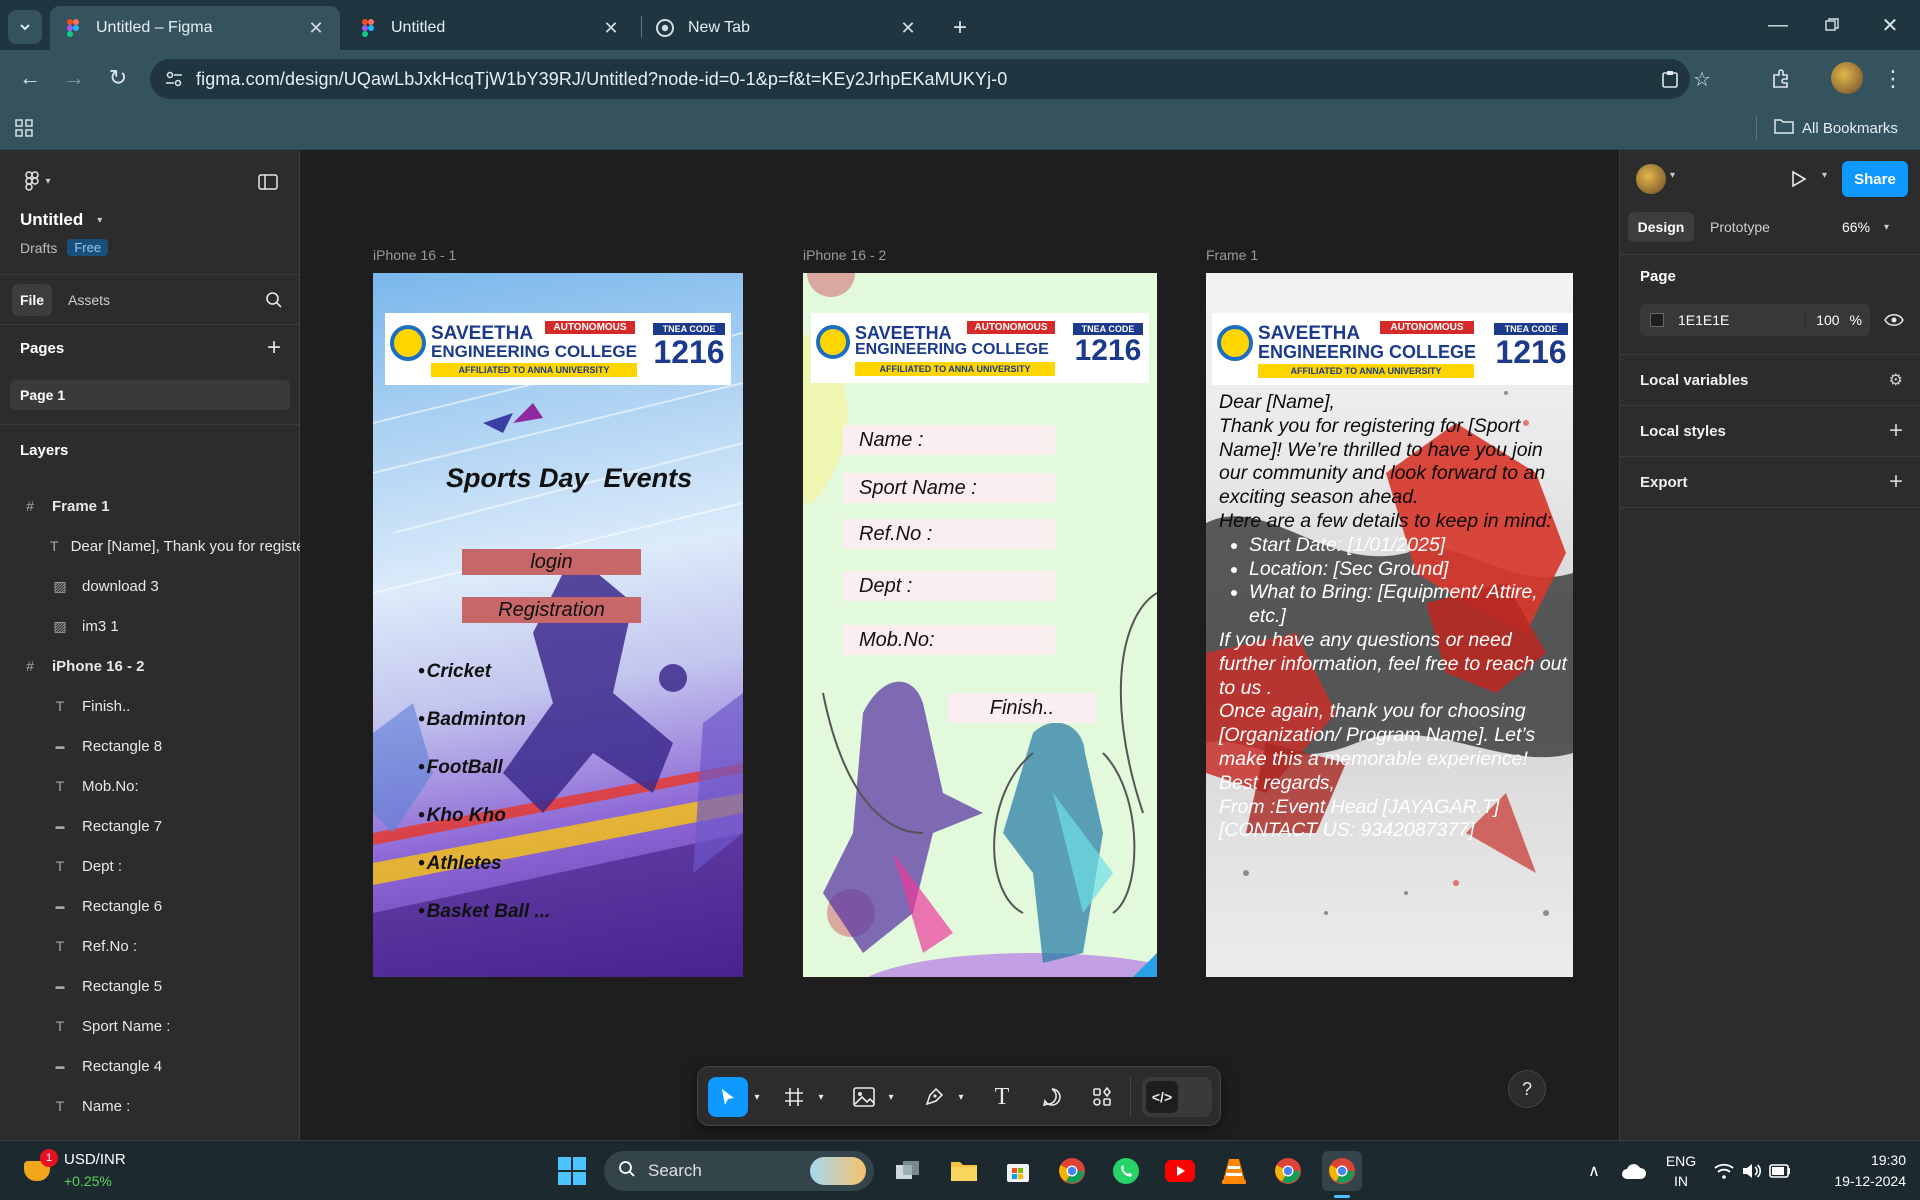 The image size is (1920, 1200). I want to click on layer-row: ▬ Rectangle 6, so click(150, 906).